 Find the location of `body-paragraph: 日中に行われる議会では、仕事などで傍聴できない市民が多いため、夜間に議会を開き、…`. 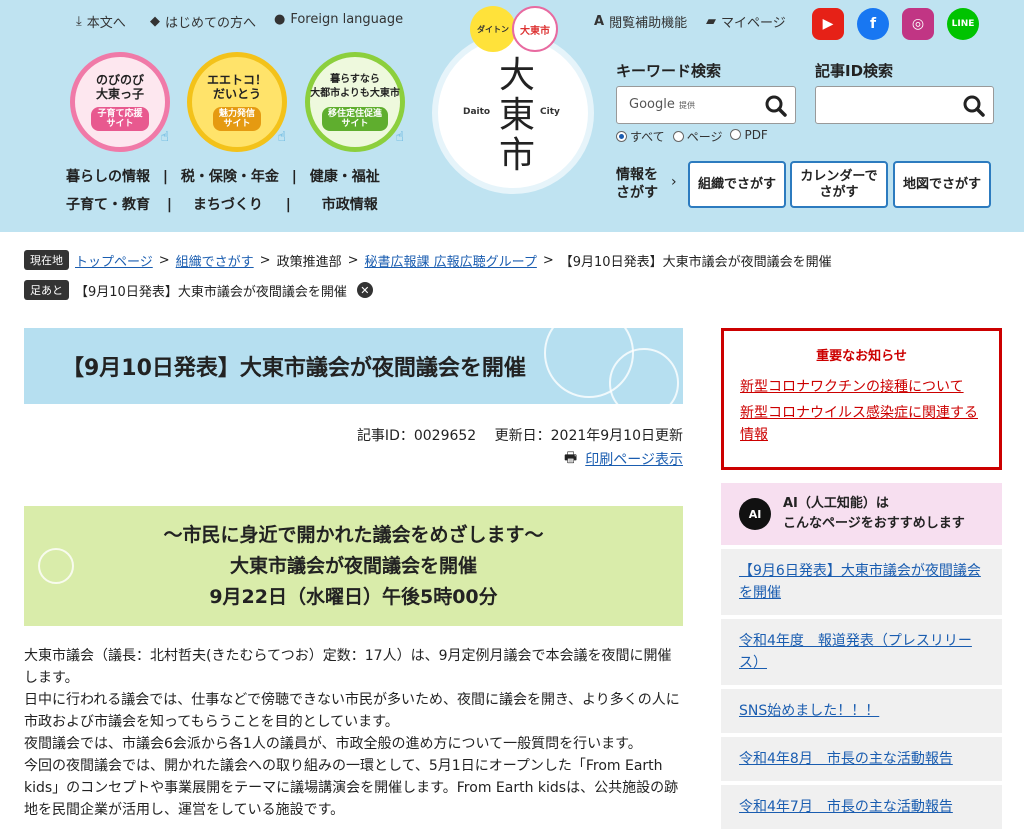

body-paragraph: 日中に行われる議会では、仕事などで傍聴できない市民が多いため、夜間に議会を開き、… is located at coordinates (352, 711).